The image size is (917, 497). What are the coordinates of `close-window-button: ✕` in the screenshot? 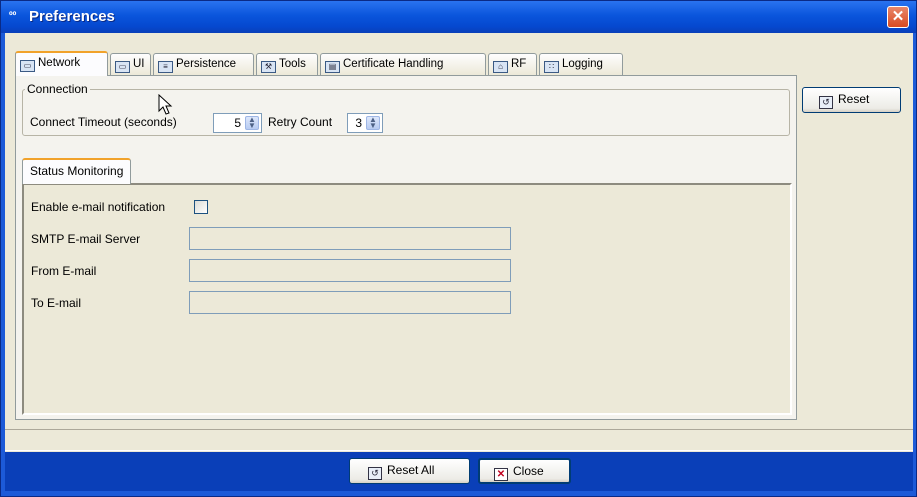 It's located at (898, 17).